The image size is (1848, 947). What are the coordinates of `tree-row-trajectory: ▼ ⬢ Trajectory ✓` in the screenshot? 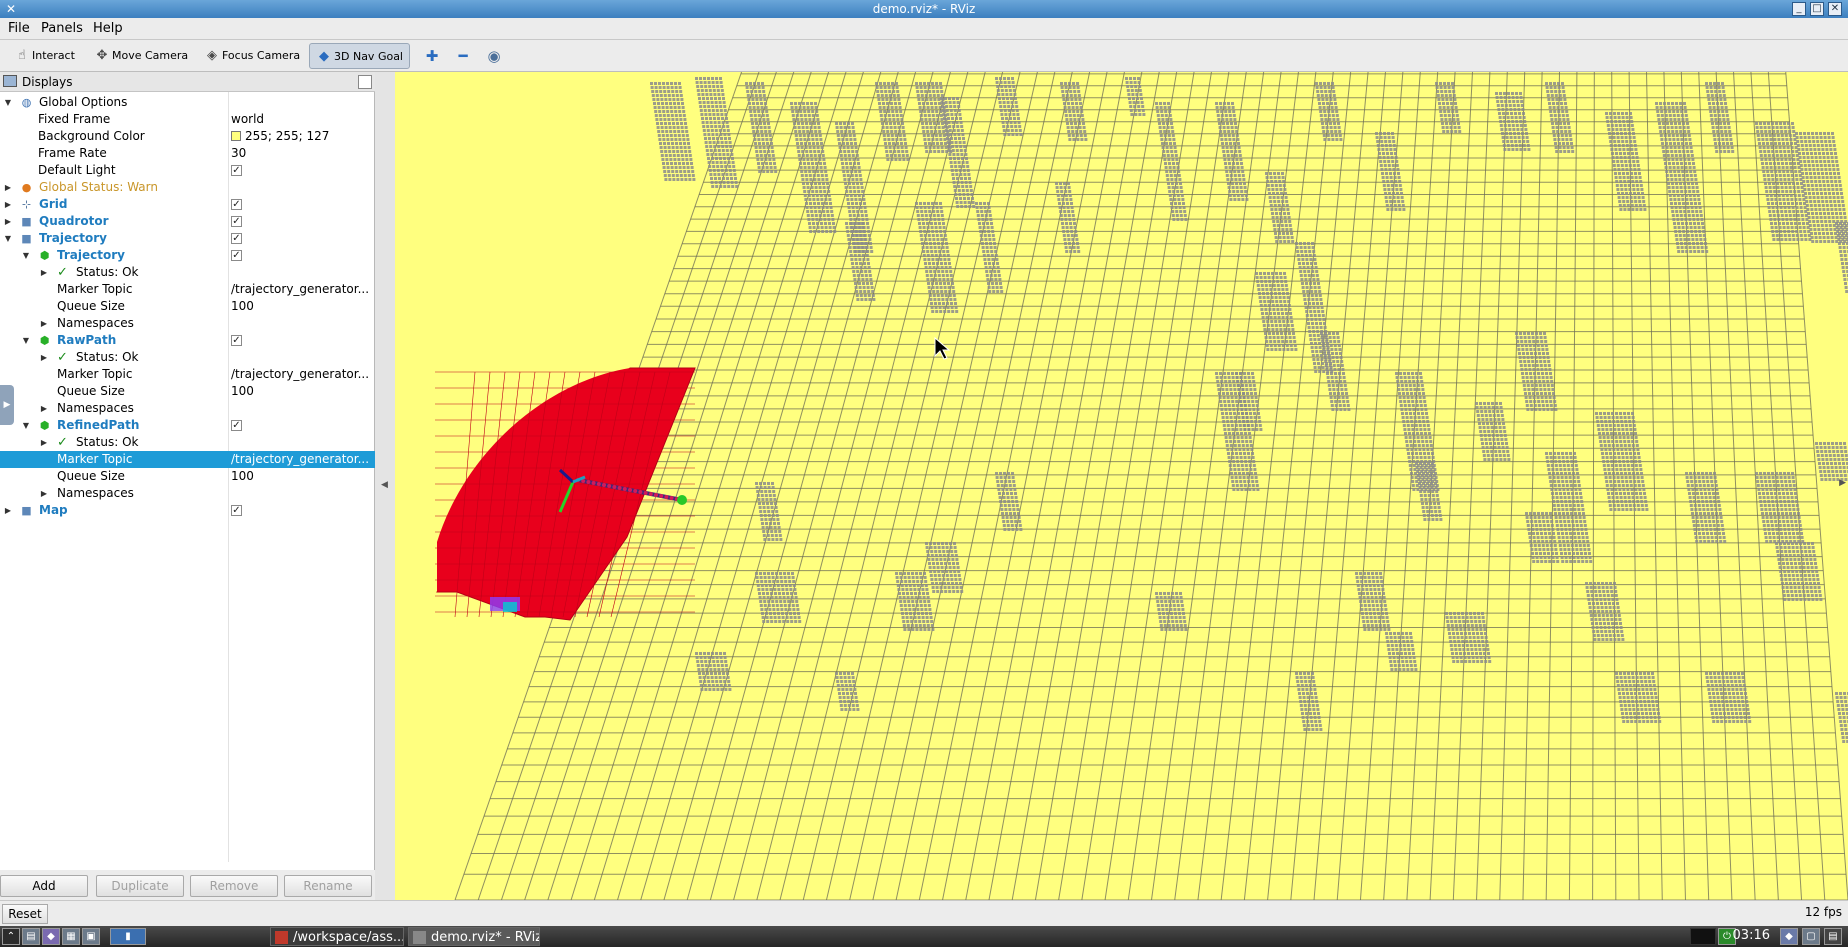 It's located at (187, 255).